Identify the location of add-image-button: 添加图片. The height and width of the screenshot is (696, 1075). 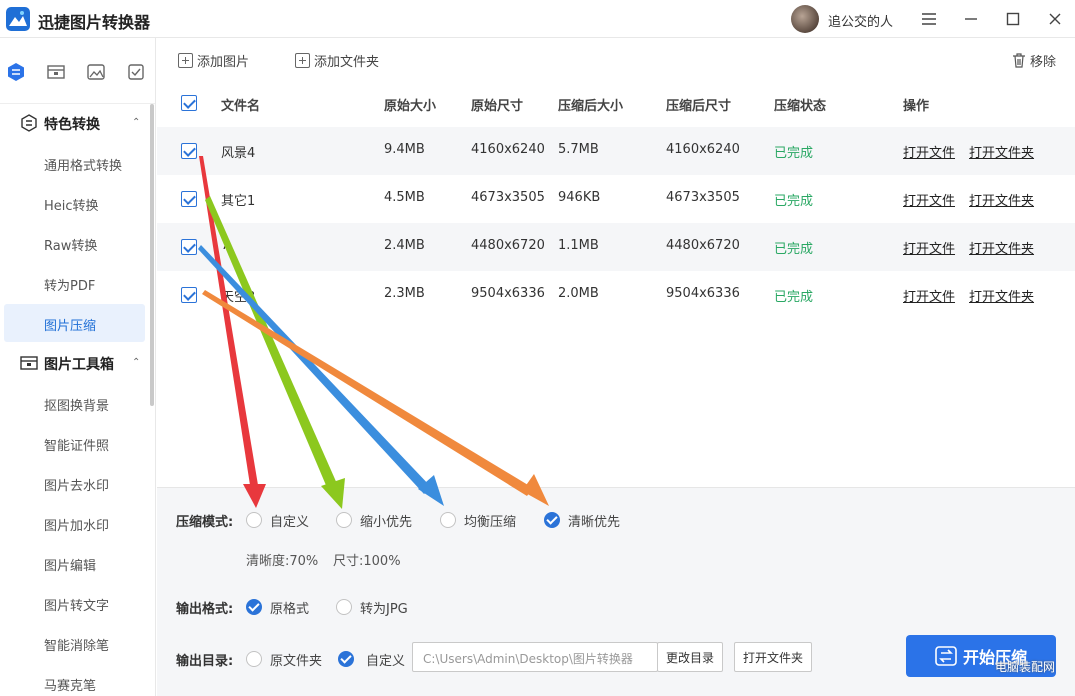
(213, 60).